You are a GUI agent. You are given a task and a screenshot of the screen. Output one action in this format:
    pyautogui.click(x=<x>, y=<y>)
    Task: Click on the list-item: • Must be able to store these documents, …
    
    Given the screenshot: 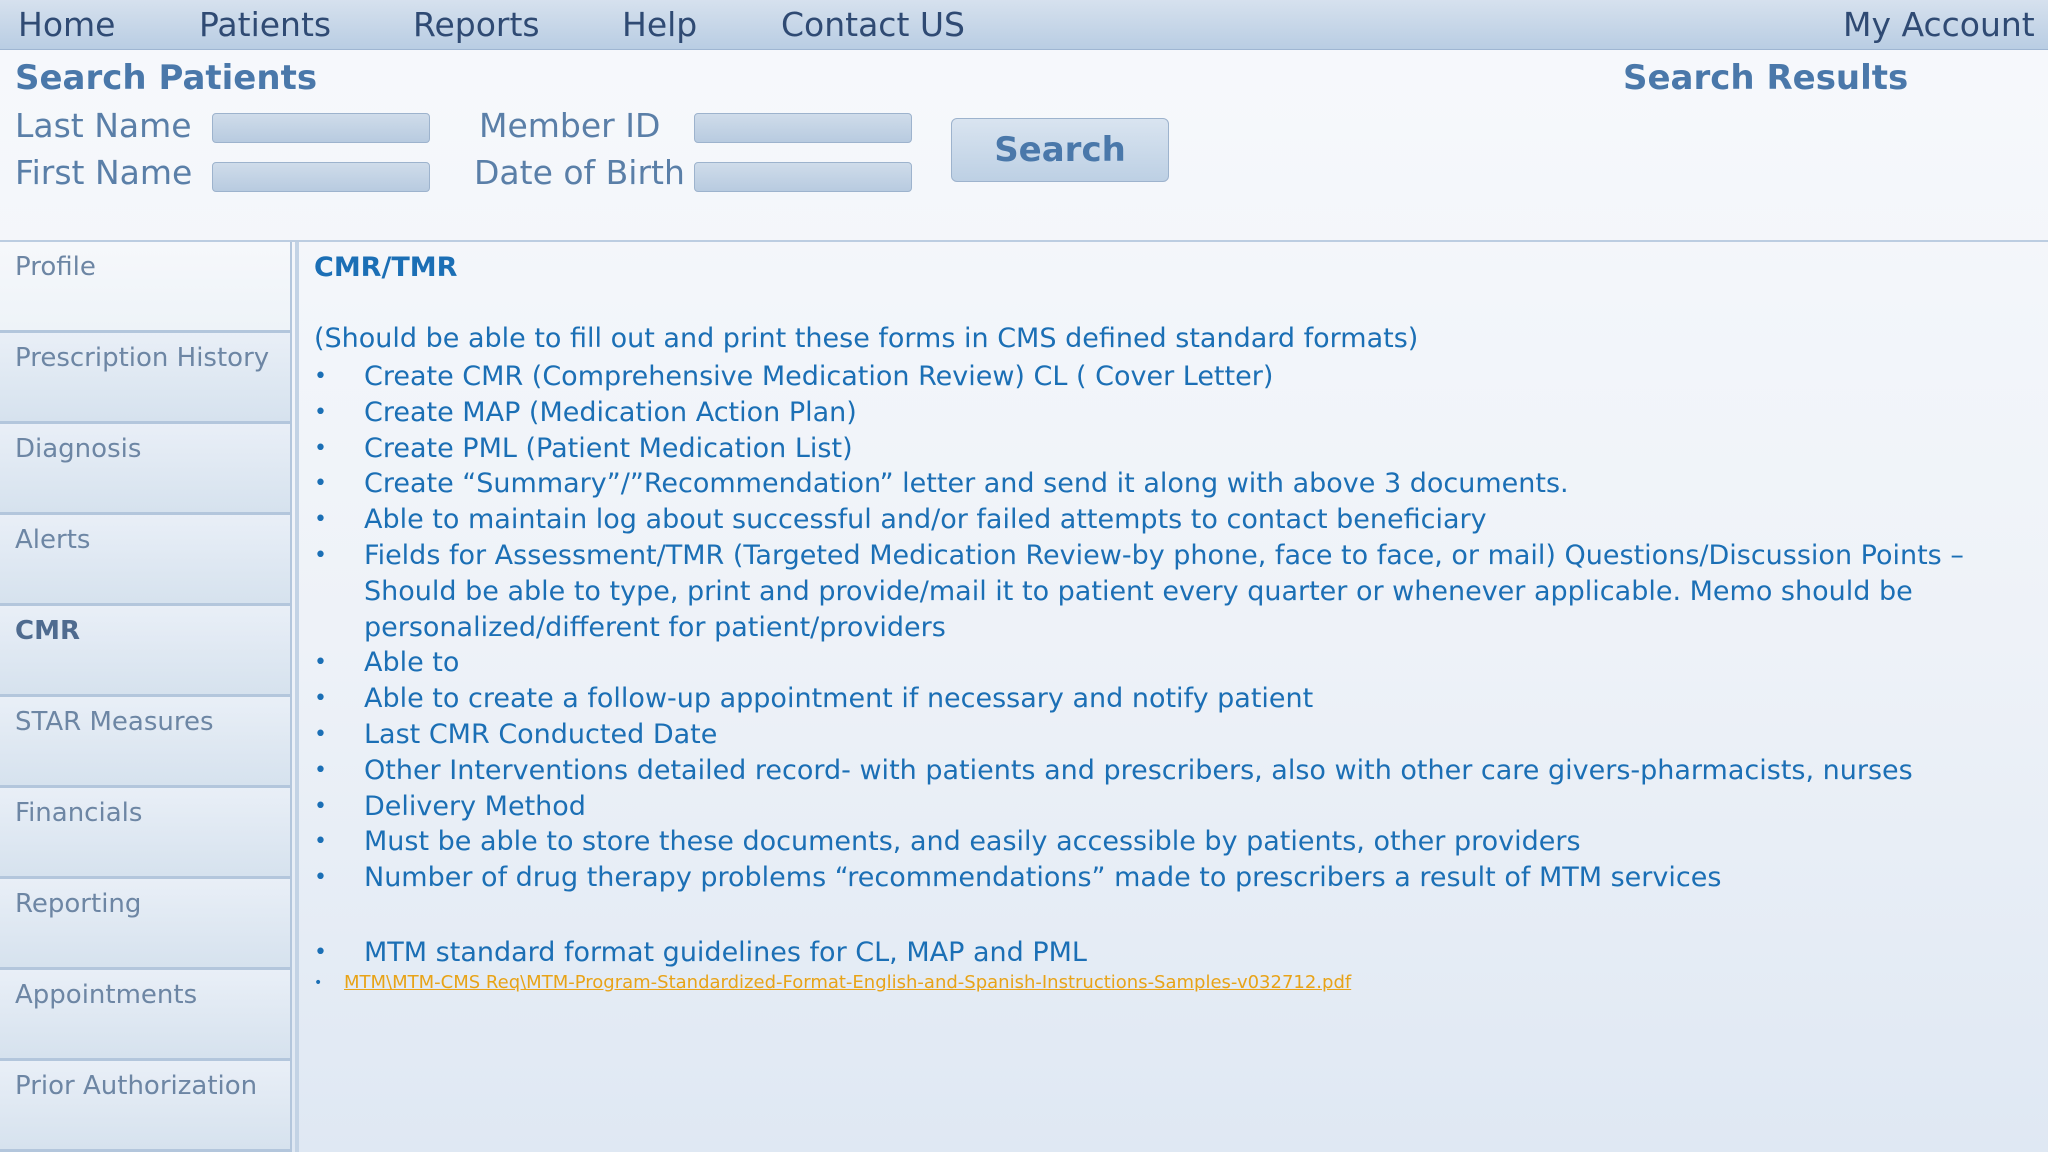 What is the action you would take?
    pyautogui.click(x=1174, y=842)
    